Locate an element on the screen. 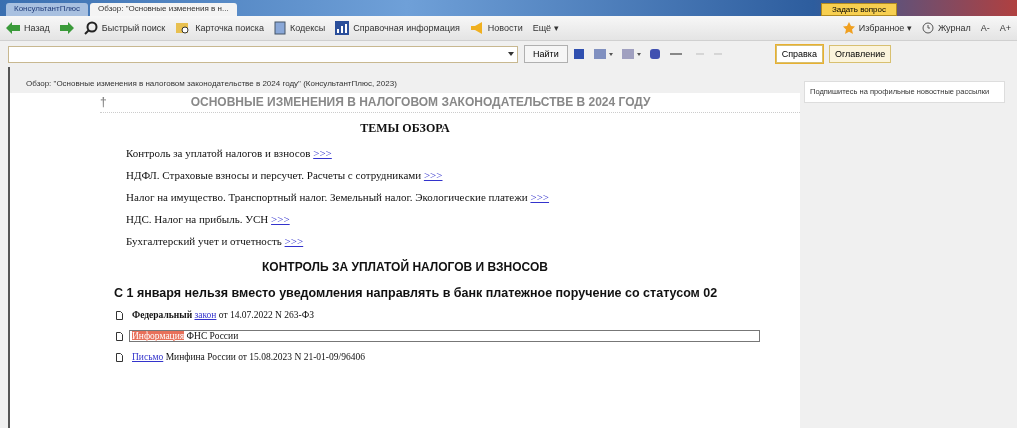  document-title: ОСНОВНЫЕ ИЗМЕНЕНИЯ В НАЛОГОВОМ ЗАКОНОДАТЕЛЬСТВЕ В 2024 ГОДУ is located at coordinates (420, 102).